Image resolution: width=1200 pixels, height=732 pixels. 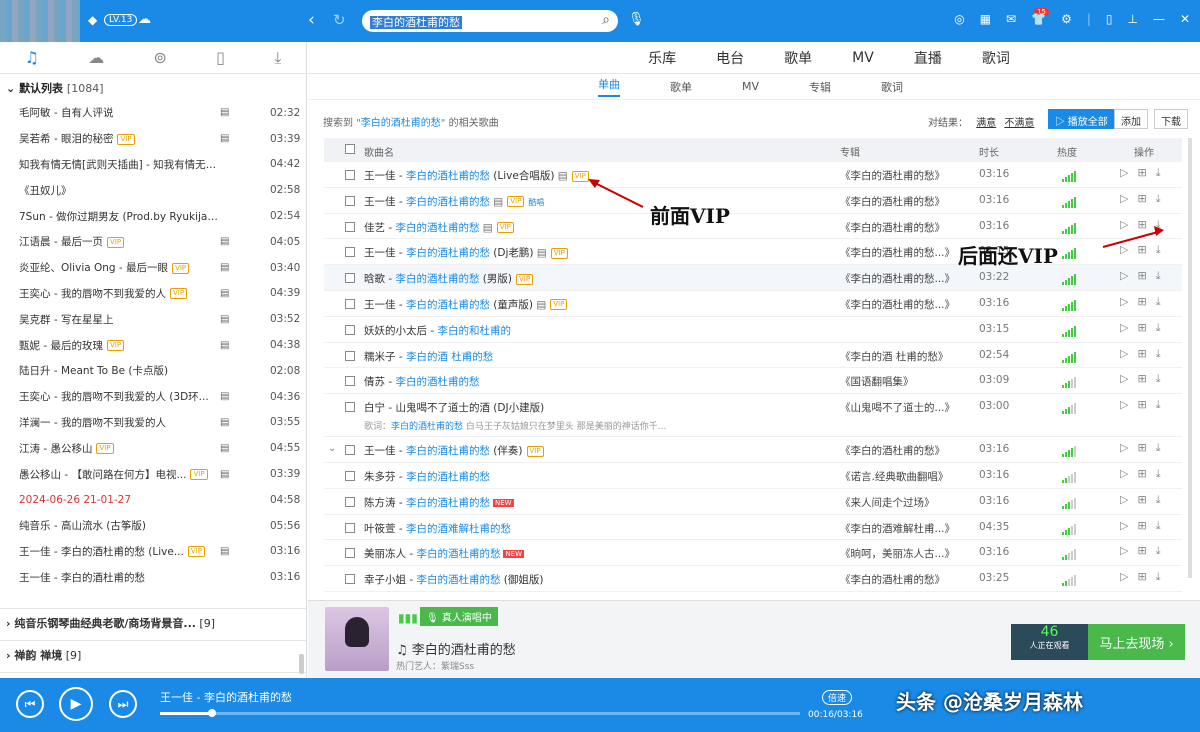 What do you see at coordinates (82, 526) in the screenshot?
I see `sidebar-song-text: 纯音乐 - 高山流水 (古筝版)` at bounding box center [82, 526].